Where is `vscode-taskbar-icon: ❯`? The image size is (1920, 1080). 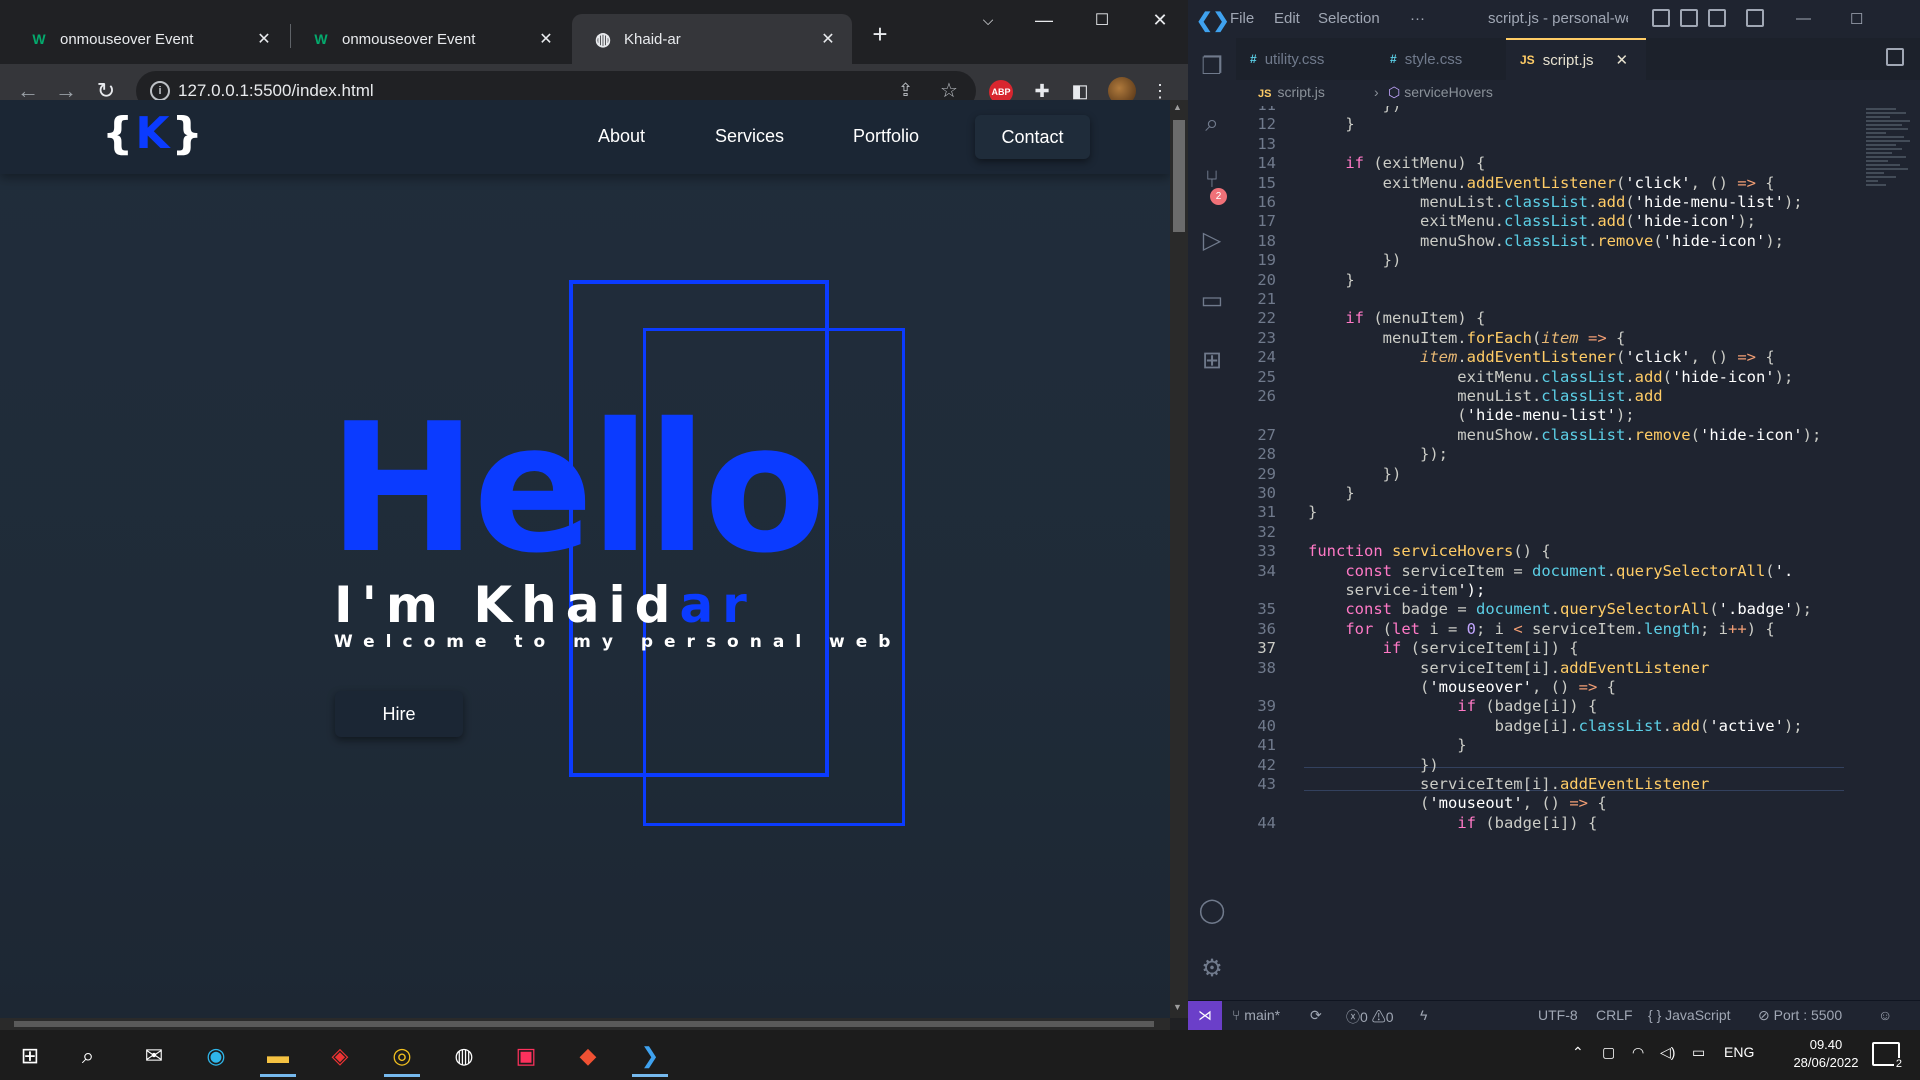
vscode-taskbar-icon: ❯ is located at coordinates (650, 1056).